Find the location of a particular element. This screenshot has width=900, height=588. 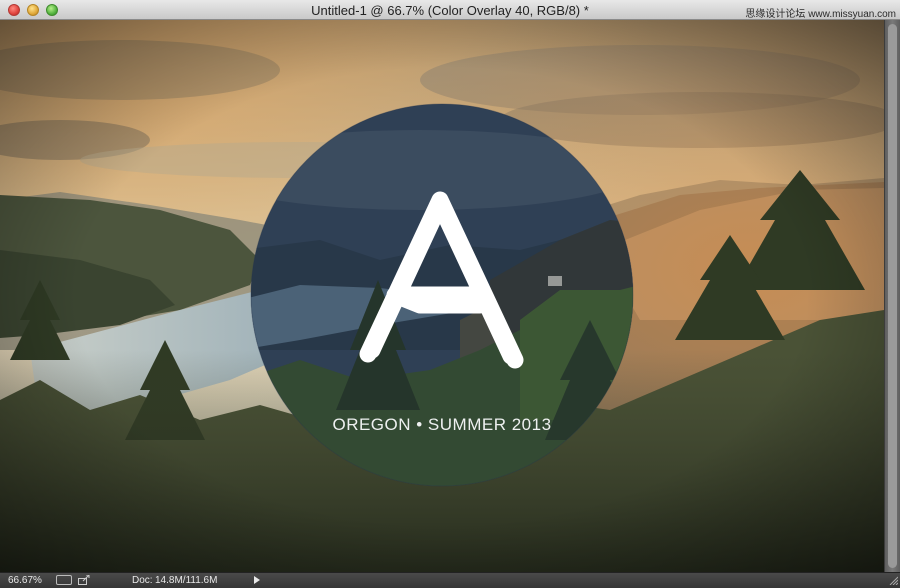

share-icon is located at coordinates (64, 580).